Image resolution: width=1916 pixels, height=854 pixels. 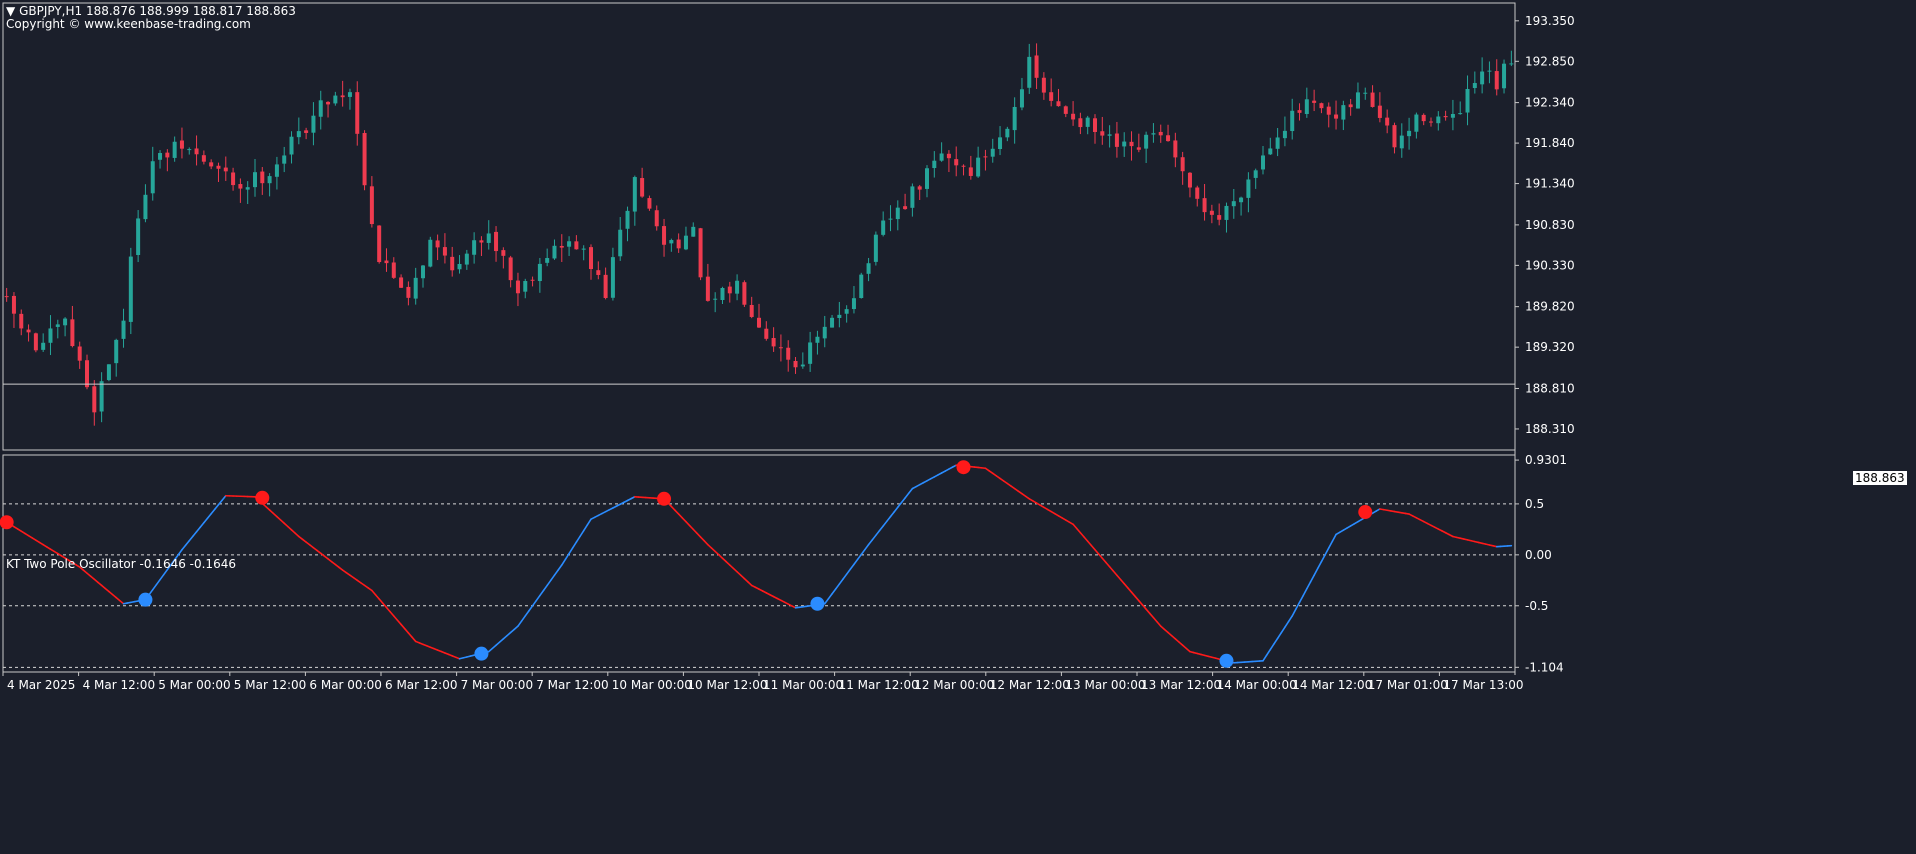 What do you see at coordinates (1550, 225) in the screenshot?
I see `price-tick-label: 190.830` at bounding box center [1550, 225].